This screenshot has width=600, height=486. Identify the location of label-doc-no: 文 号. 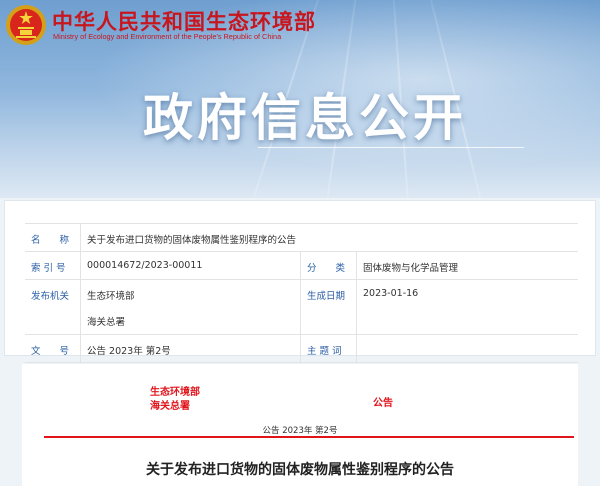
(53, 348).